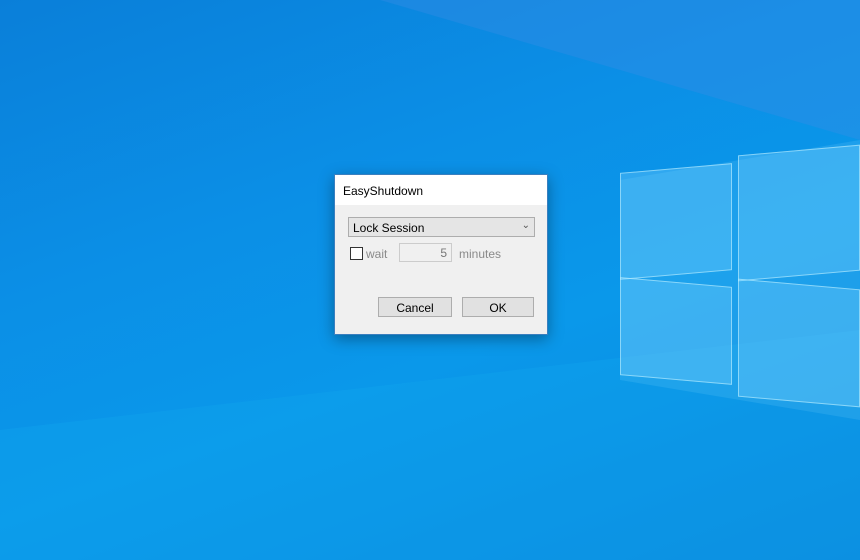  What do you see at coordinates (441, 227) in the screenshot?
I see `action-select: Lock Session ⌄` at bounding box center [441, 227].